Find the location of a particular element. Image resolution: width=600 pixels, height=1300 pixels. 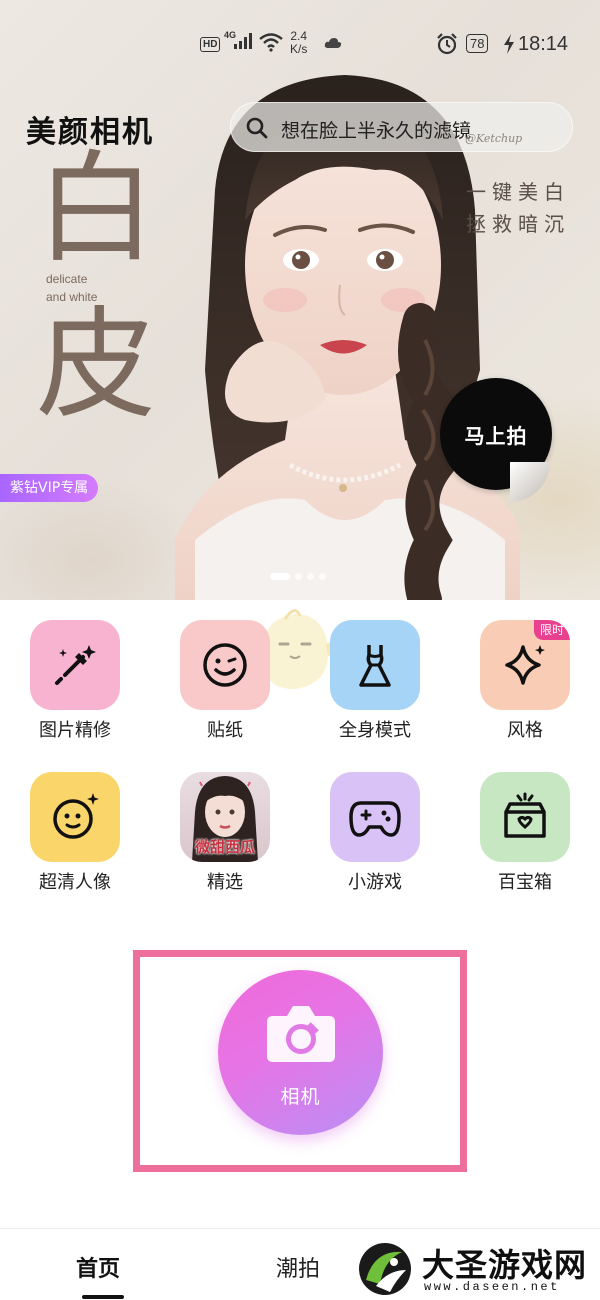

treasure-box-label: 百宝箱 is located at coordinates (525, 882).